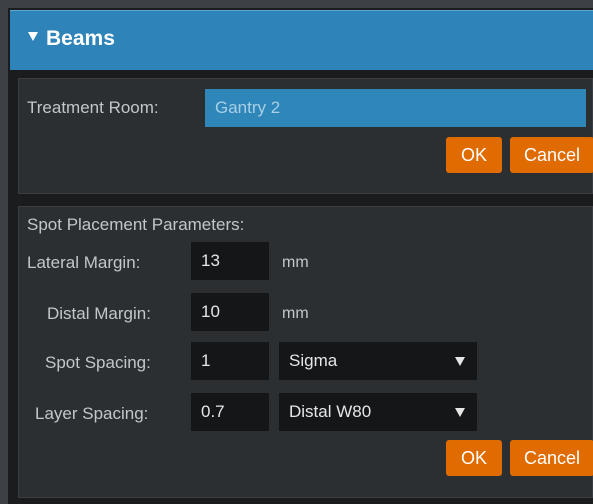  I want to click on collapse-caret-icon, so click(33, 36).